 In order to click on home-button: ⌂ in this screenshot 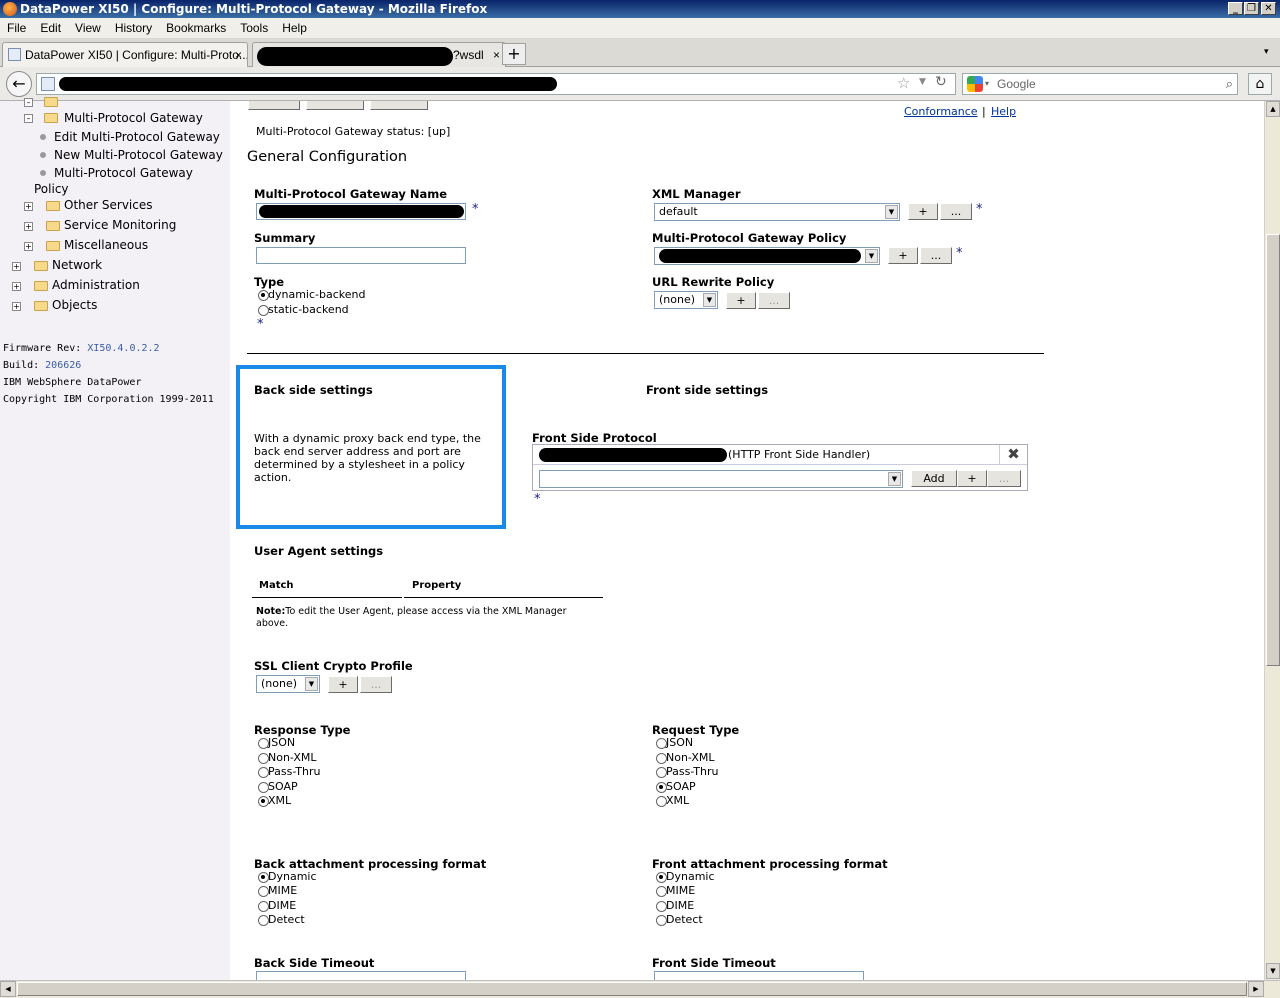, I will do `click(1260, 84)`.